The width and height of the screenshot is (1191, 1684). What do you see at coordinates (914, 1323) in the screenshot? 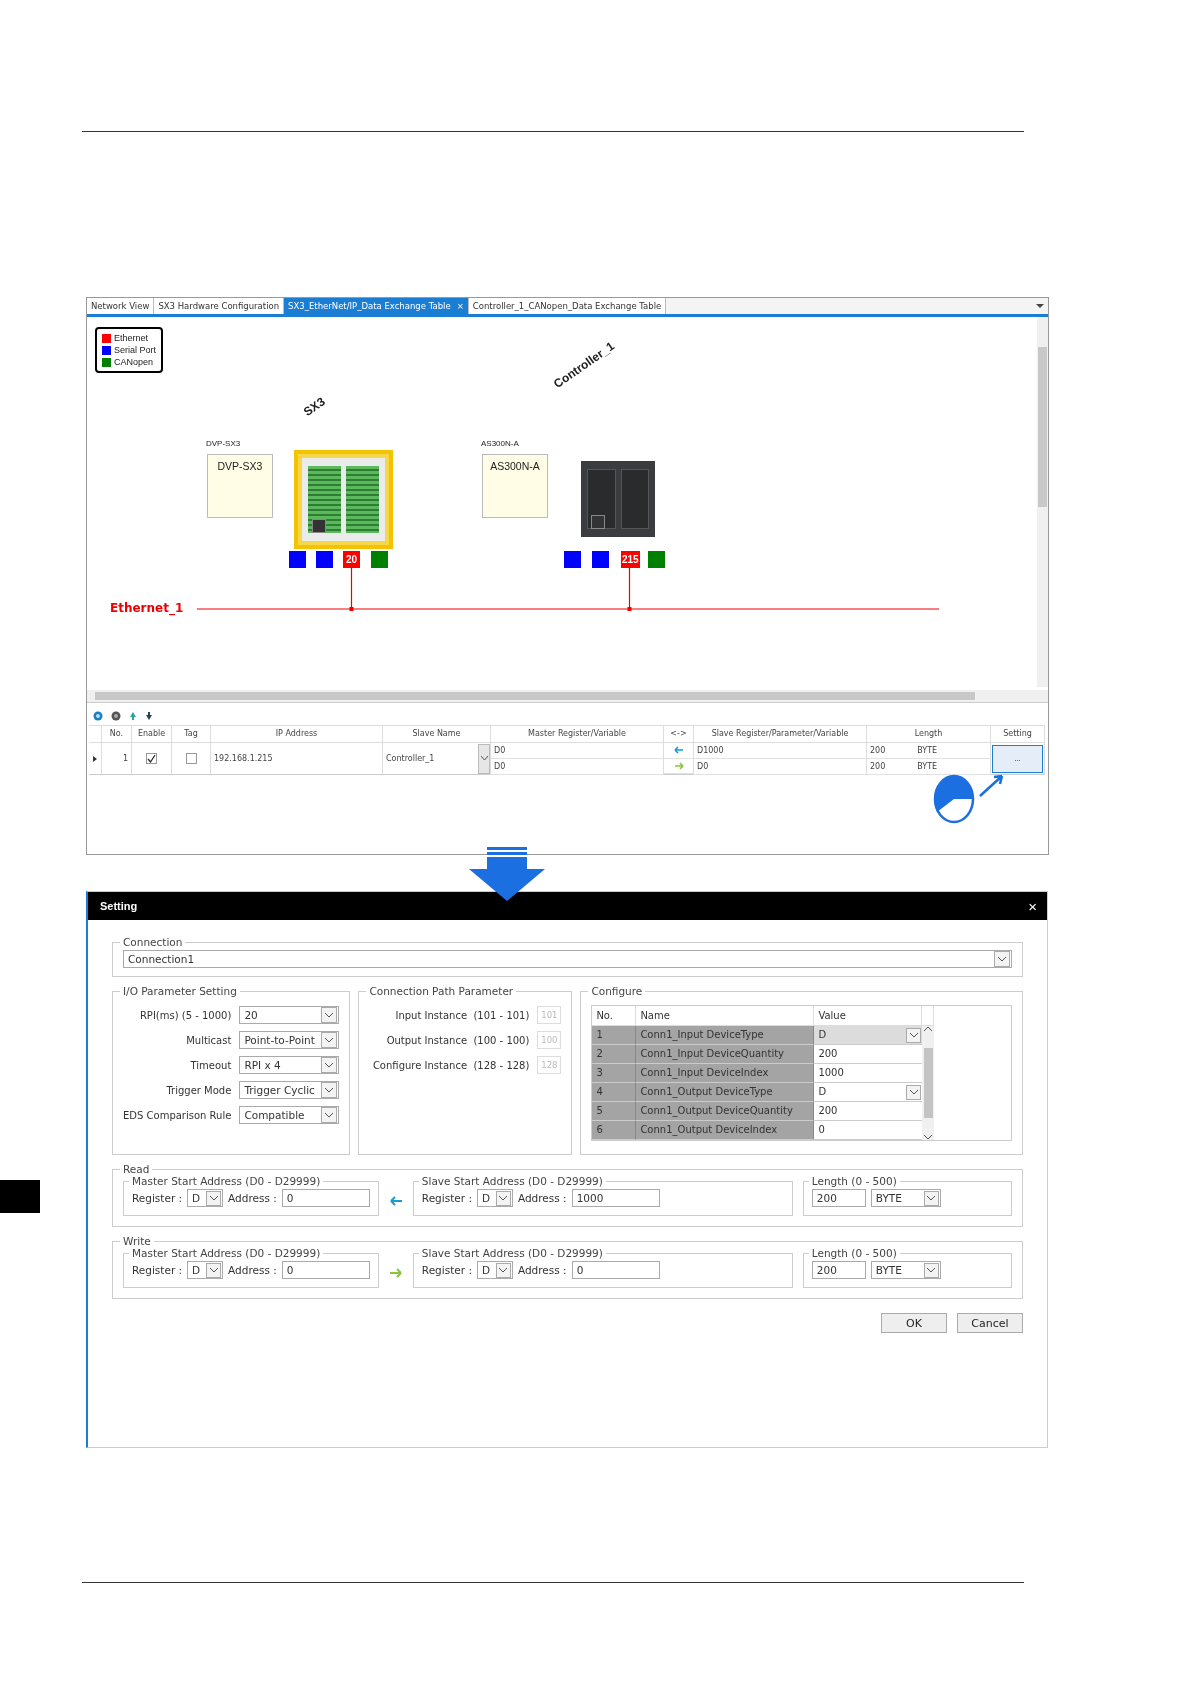
I see `dialog-button: OK` at bounding box center [914, 1323].